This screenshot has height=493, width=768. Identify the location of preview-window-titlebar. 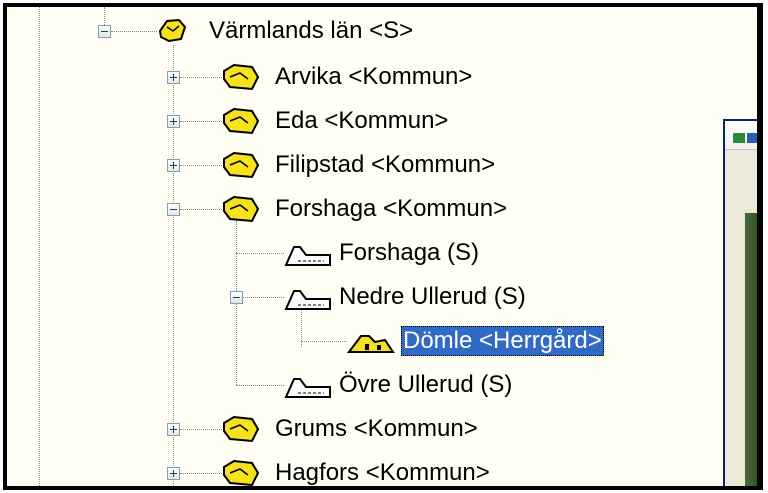
(741, 135).